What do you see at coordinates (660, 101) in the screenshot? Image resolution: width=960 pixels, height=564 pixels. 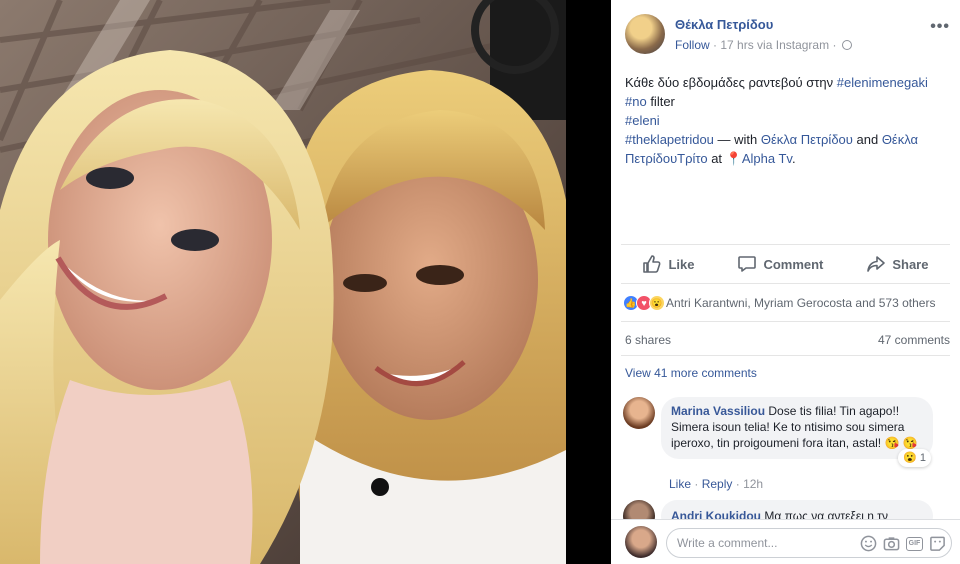 I see `post-text-filter: filter` at bounding box center [660, 101].